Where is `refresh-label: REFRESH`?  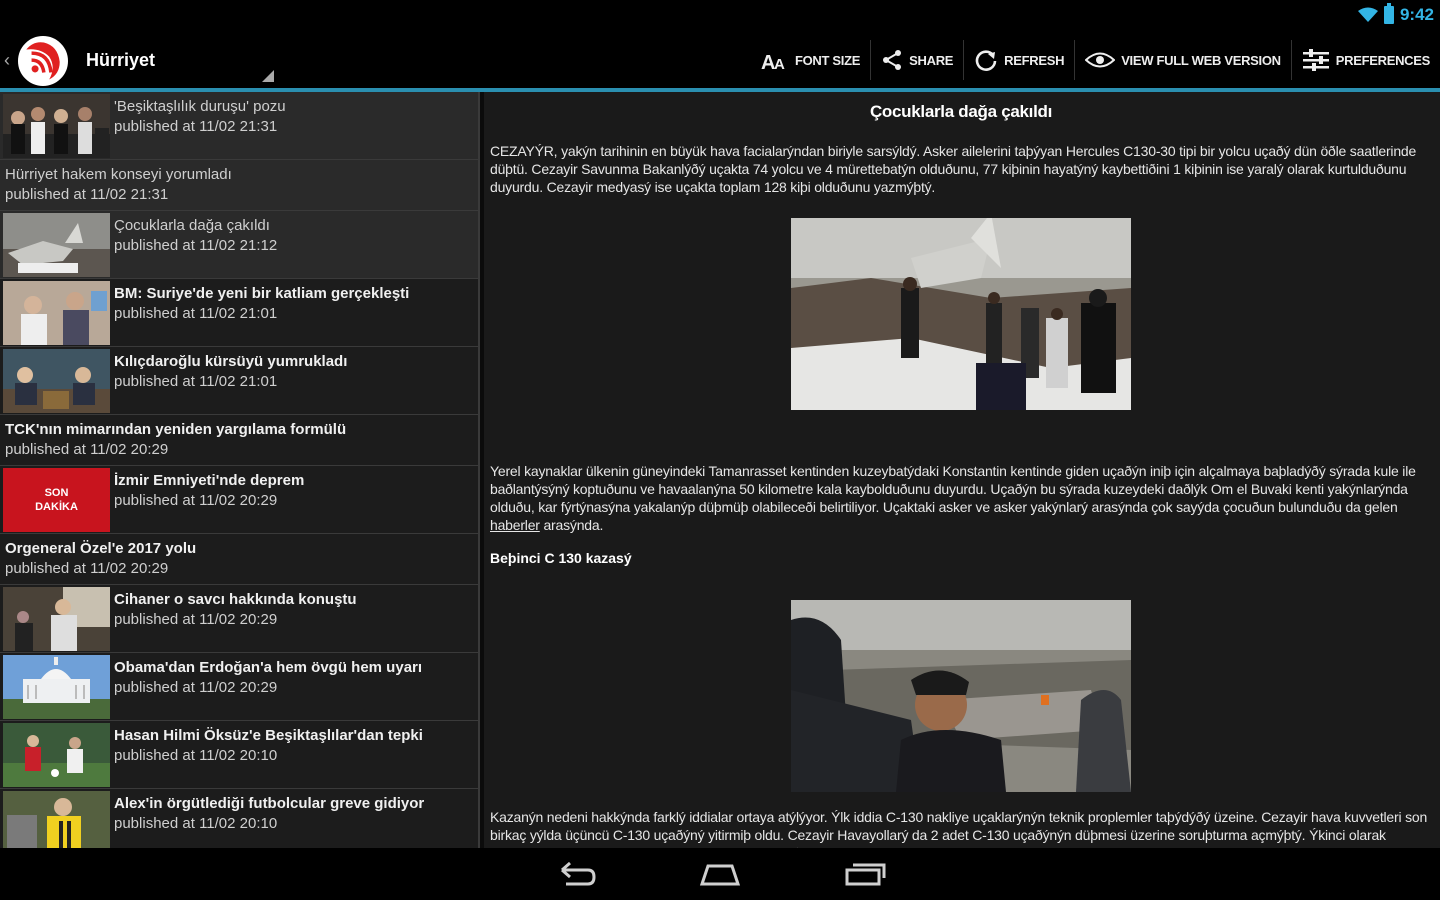
refresh-label: REFRESH is located at coordinates (1034, 60).